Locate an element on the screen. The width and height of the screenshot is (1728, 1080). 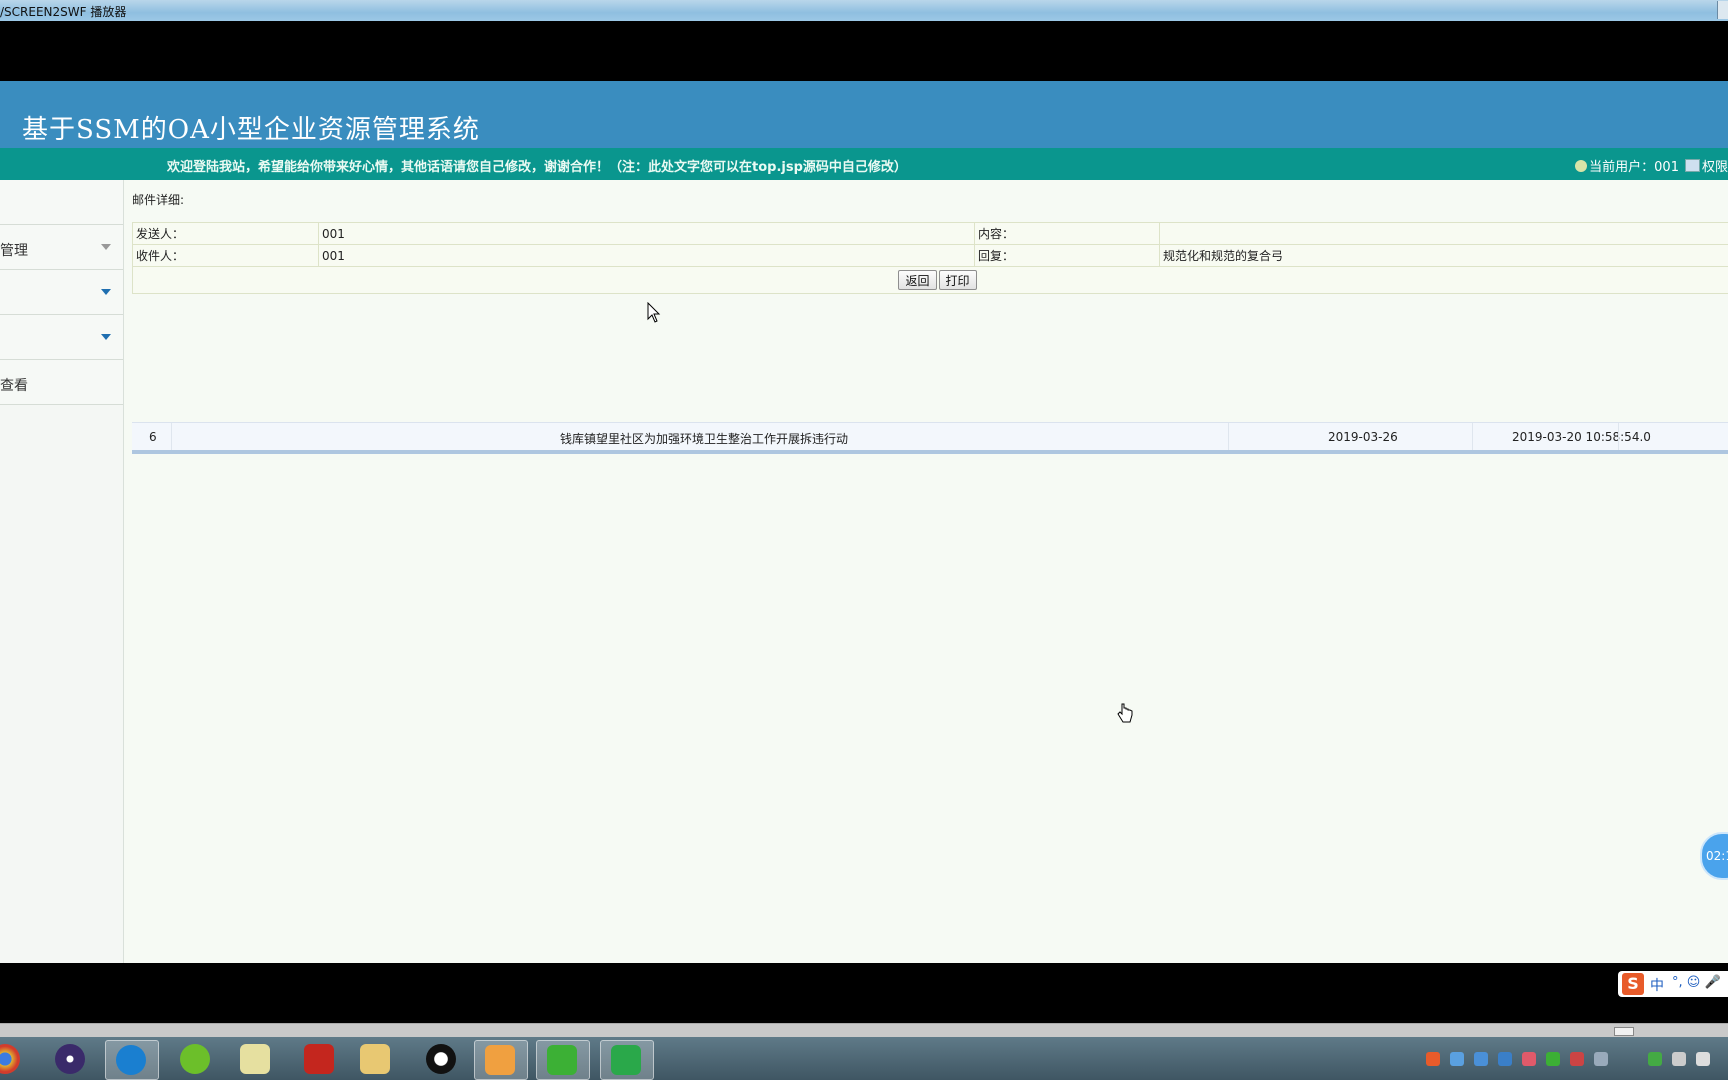
reply-label: 回复： is located at coordinates (1067, 255).